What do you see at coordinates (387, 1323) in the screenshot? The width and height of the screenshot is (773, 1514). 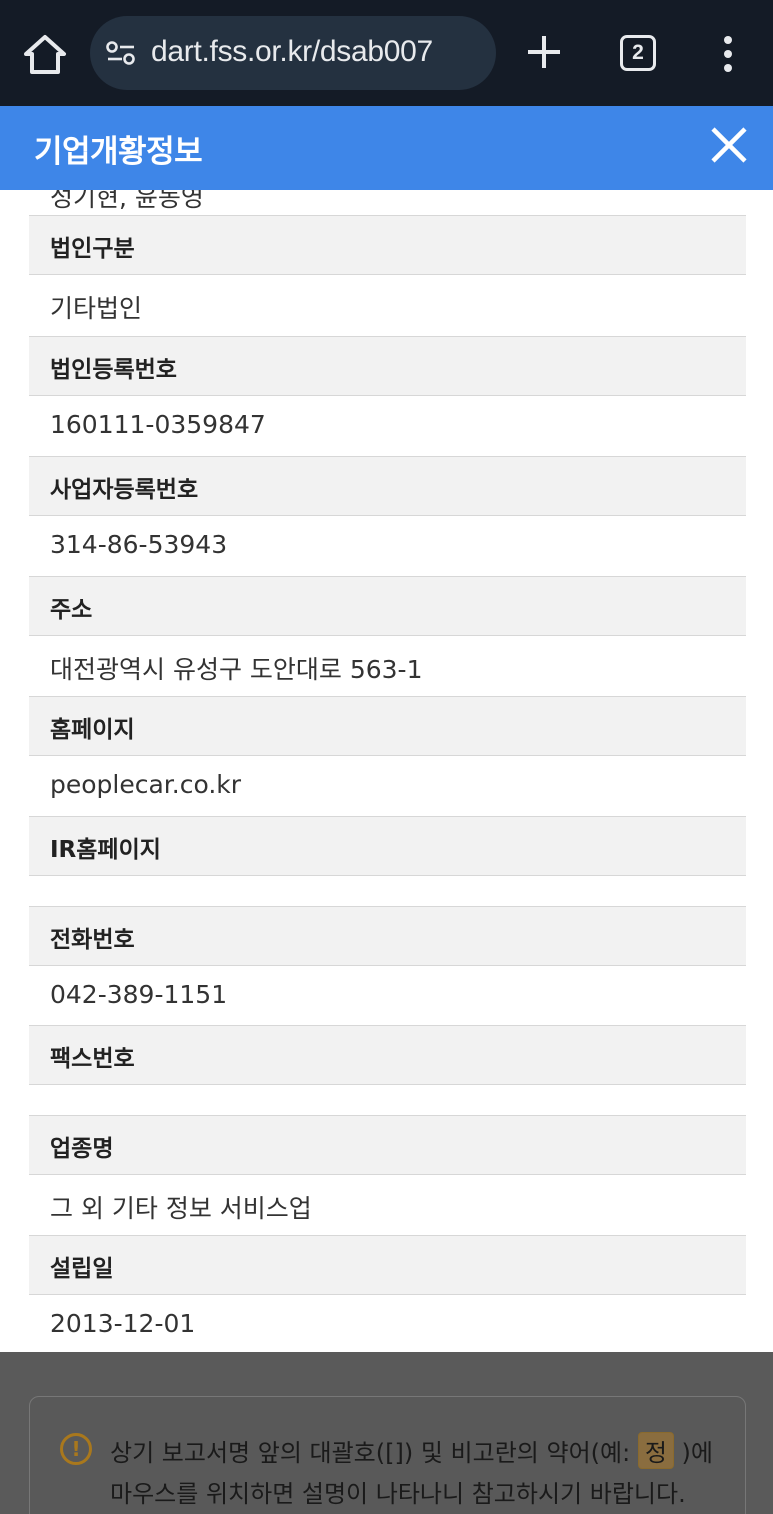 I see `row-value-established: 2013-12-01` at bounding box center [387, 1323].